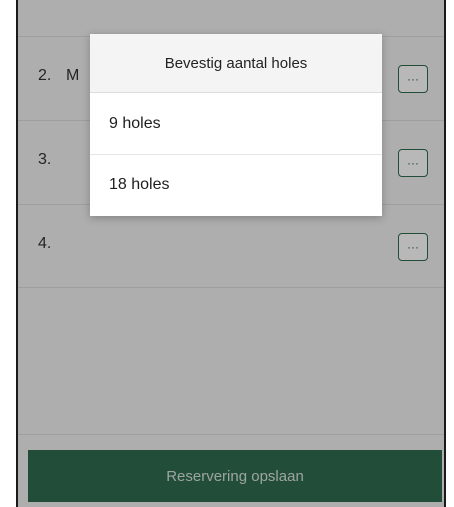  What do you see at coordinates (236, 63) in the screenshot?
I see `dialog-title: Bevestig aantal holes` at bounding box center [236, 63].